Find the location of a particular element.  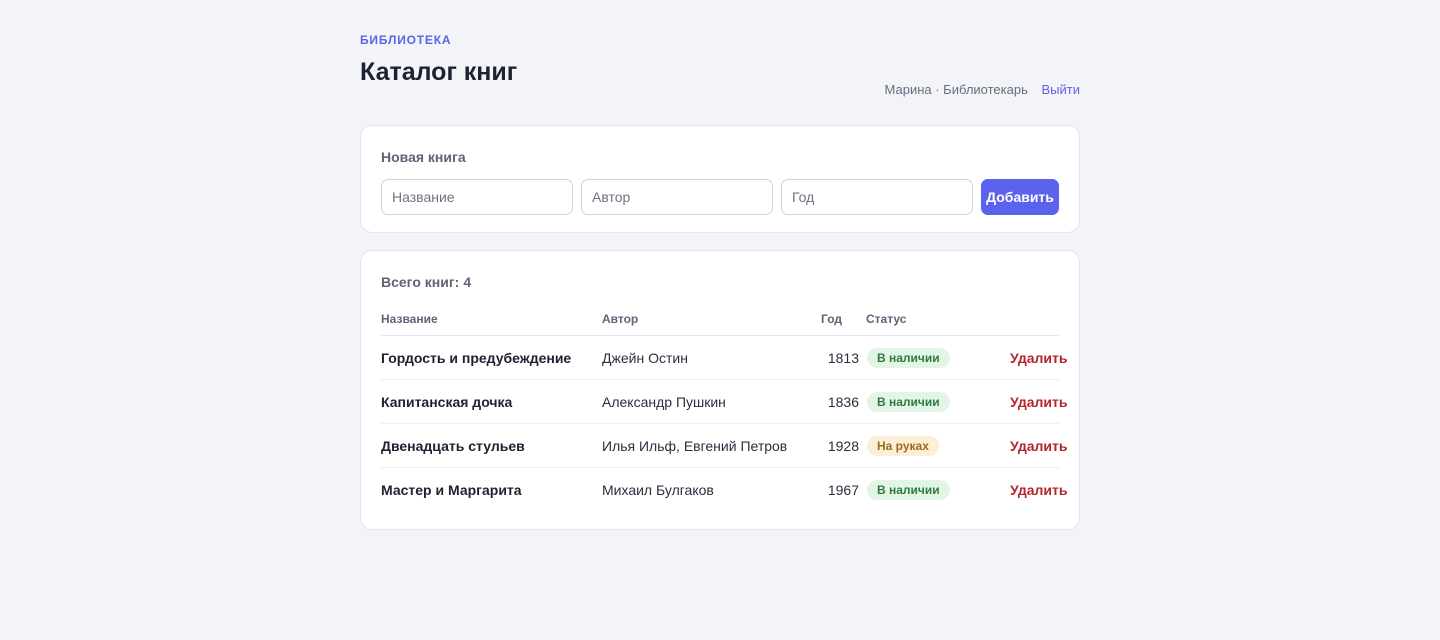

status-badge: На руках is located at coordinates (903, 445).